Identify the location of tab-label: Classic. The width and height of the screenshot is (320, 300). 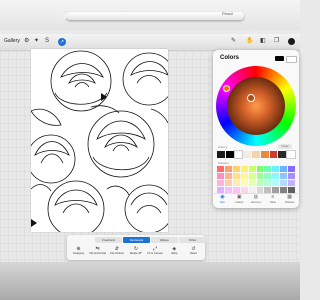
(239, 202).